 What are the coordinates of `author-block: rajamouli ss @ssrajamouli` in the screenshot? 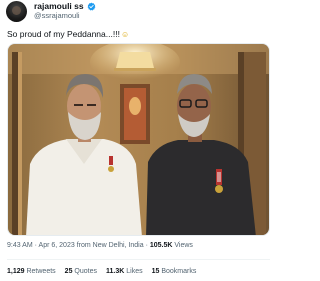 It's located at (65, 11).